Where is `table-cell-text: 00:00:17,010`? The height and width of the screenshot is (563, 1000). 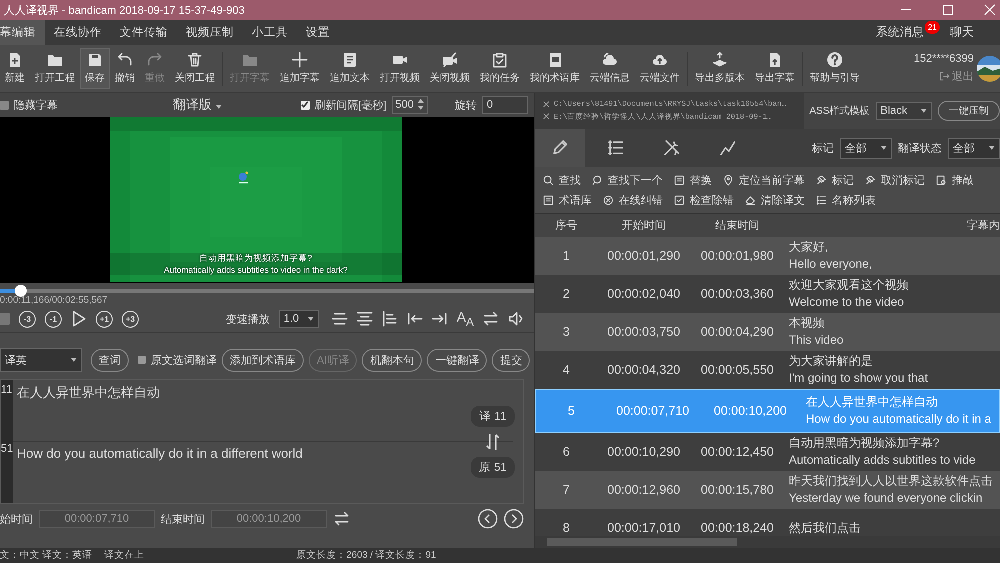
table-cell-text: 00:00:17,010 is located at coordinates (644, 528).